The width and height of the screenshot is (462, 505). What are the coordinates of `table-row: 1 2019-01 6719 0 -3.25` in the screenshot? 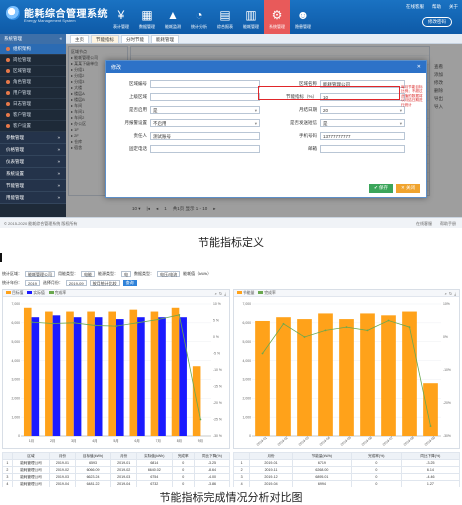 It's located at (346, 463).